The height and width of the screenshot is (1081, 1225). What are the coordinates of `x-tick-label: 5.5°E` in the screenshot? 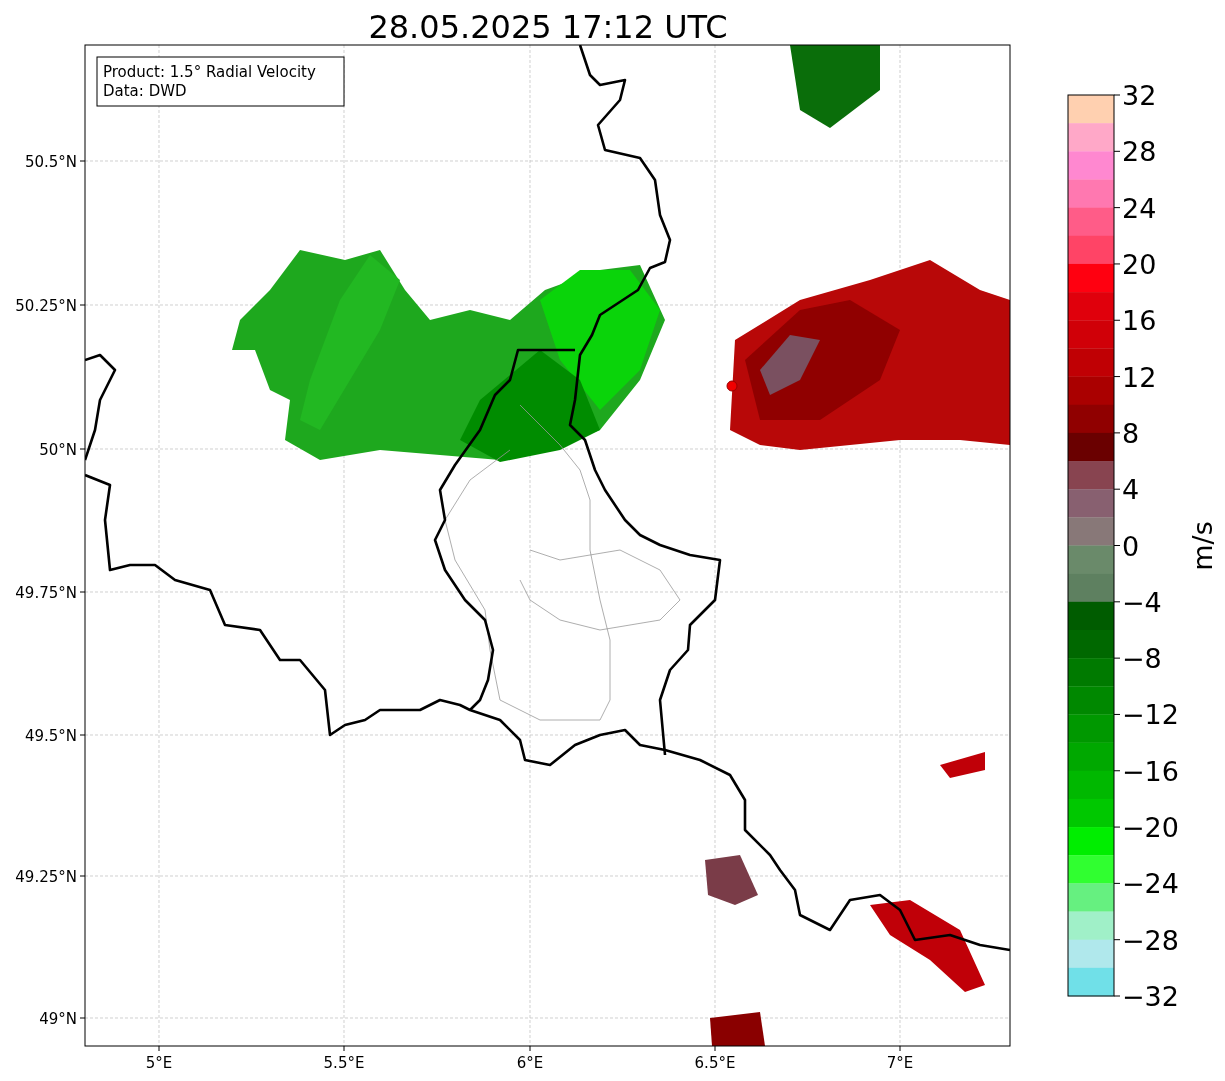 It's located at (344, 1063).